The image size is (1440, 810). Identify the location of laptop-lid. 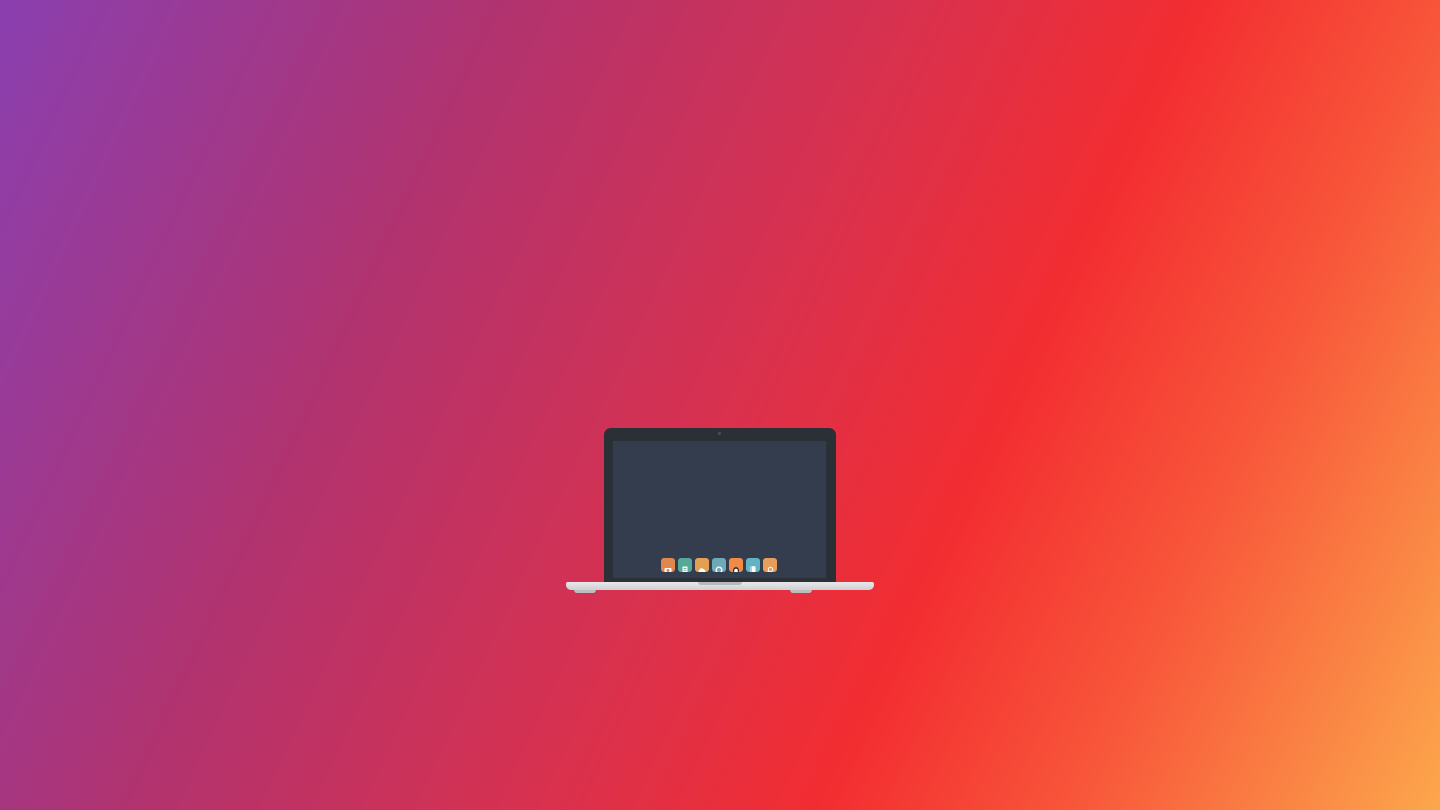
(720, 506).